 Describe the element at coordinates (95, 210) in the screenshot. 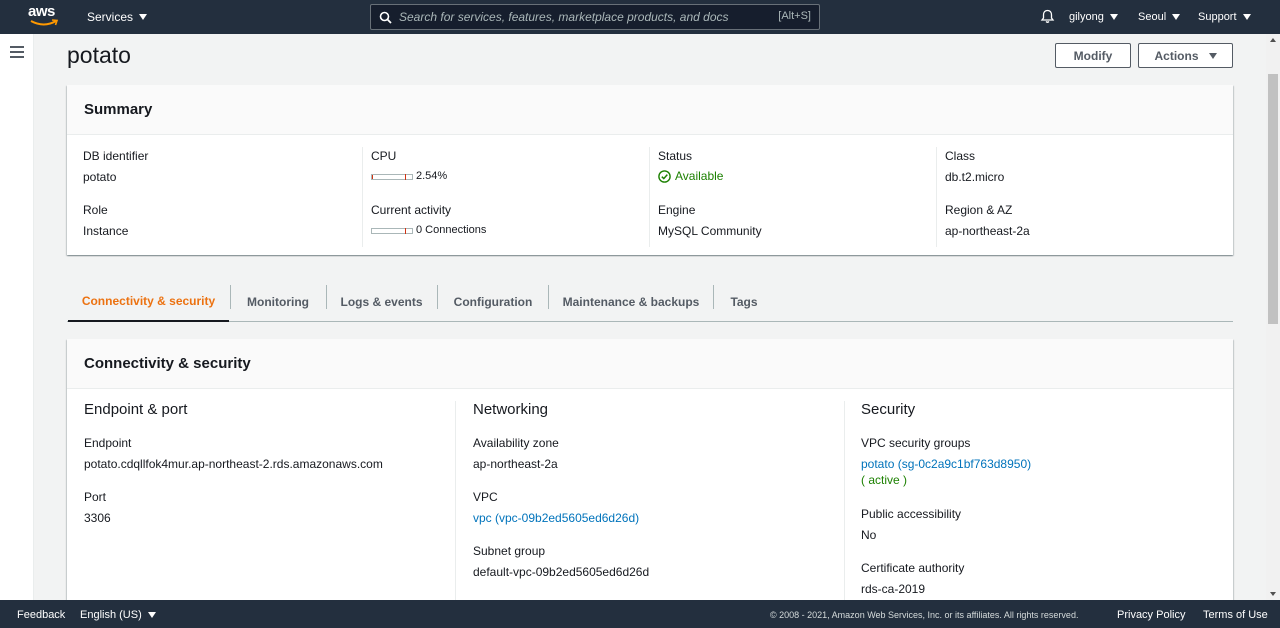

I see `role-label: Role` at that location.